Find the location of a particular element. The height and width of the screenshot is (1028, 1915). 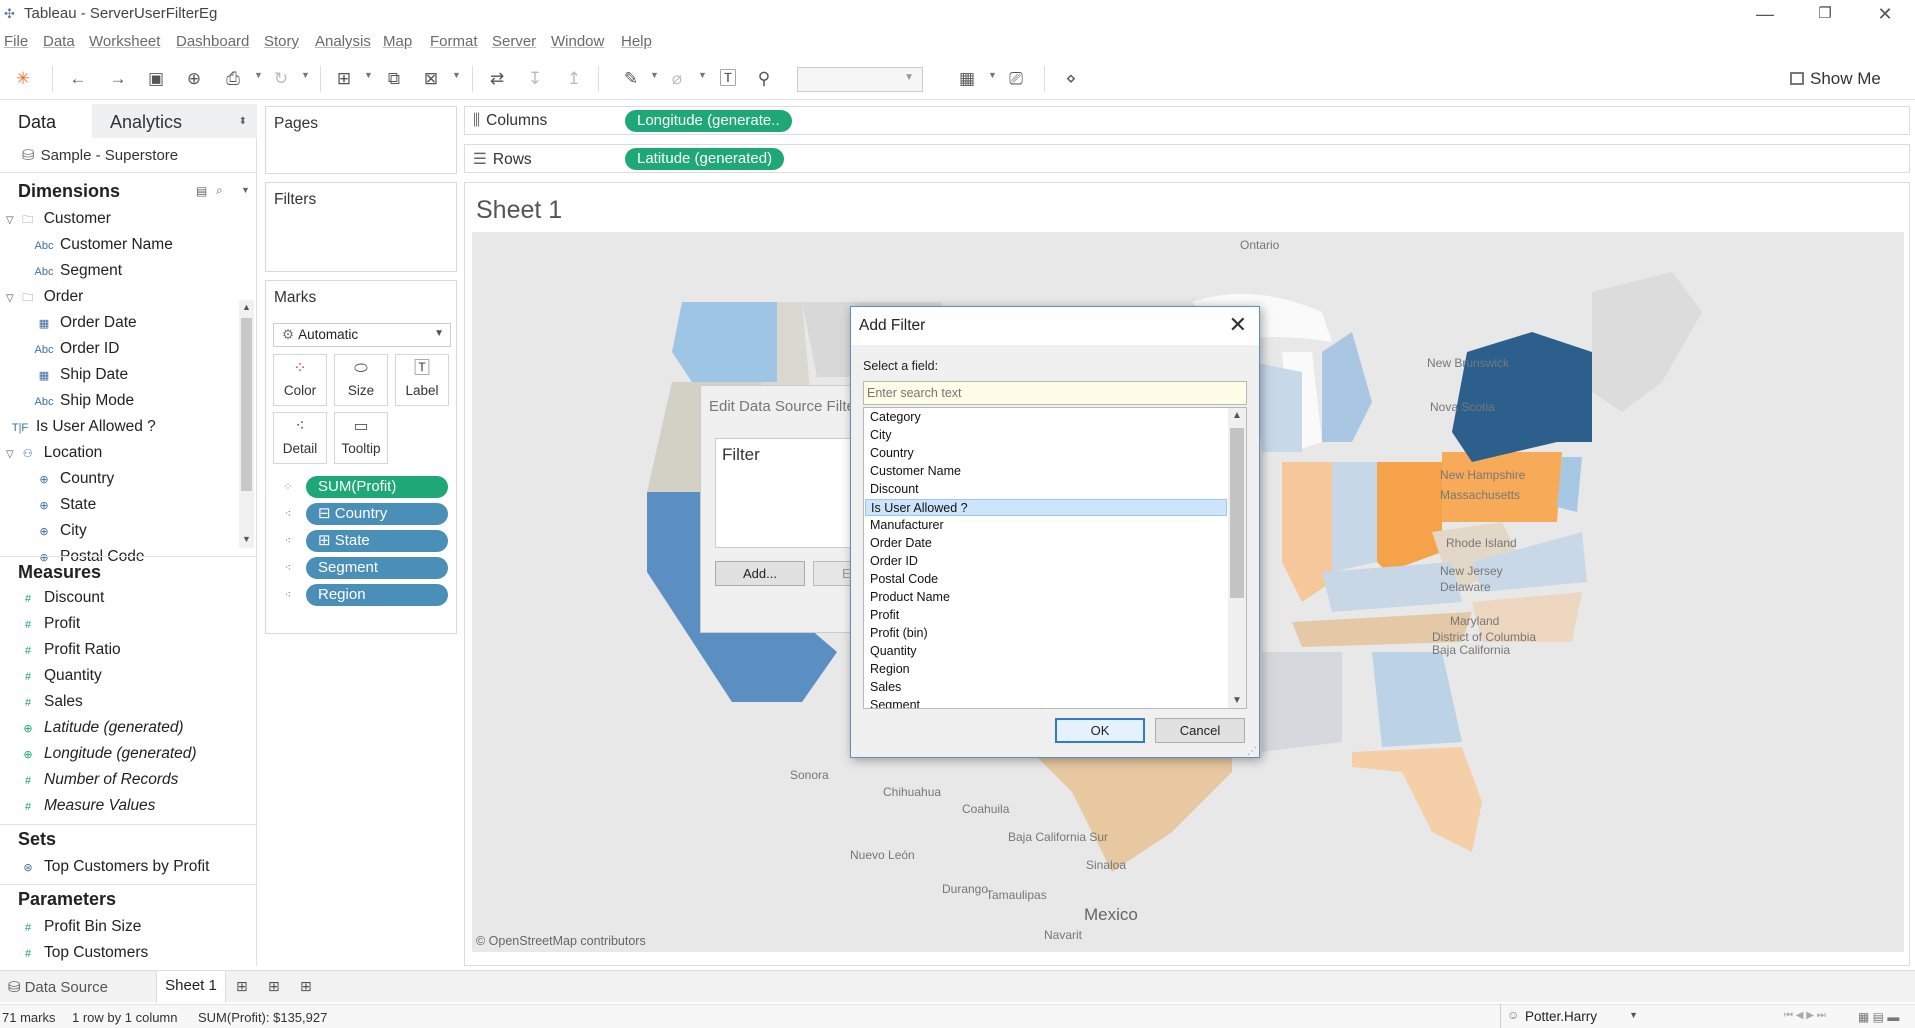

dimension-item: ⊕ State is located at coordinates (65, 505).